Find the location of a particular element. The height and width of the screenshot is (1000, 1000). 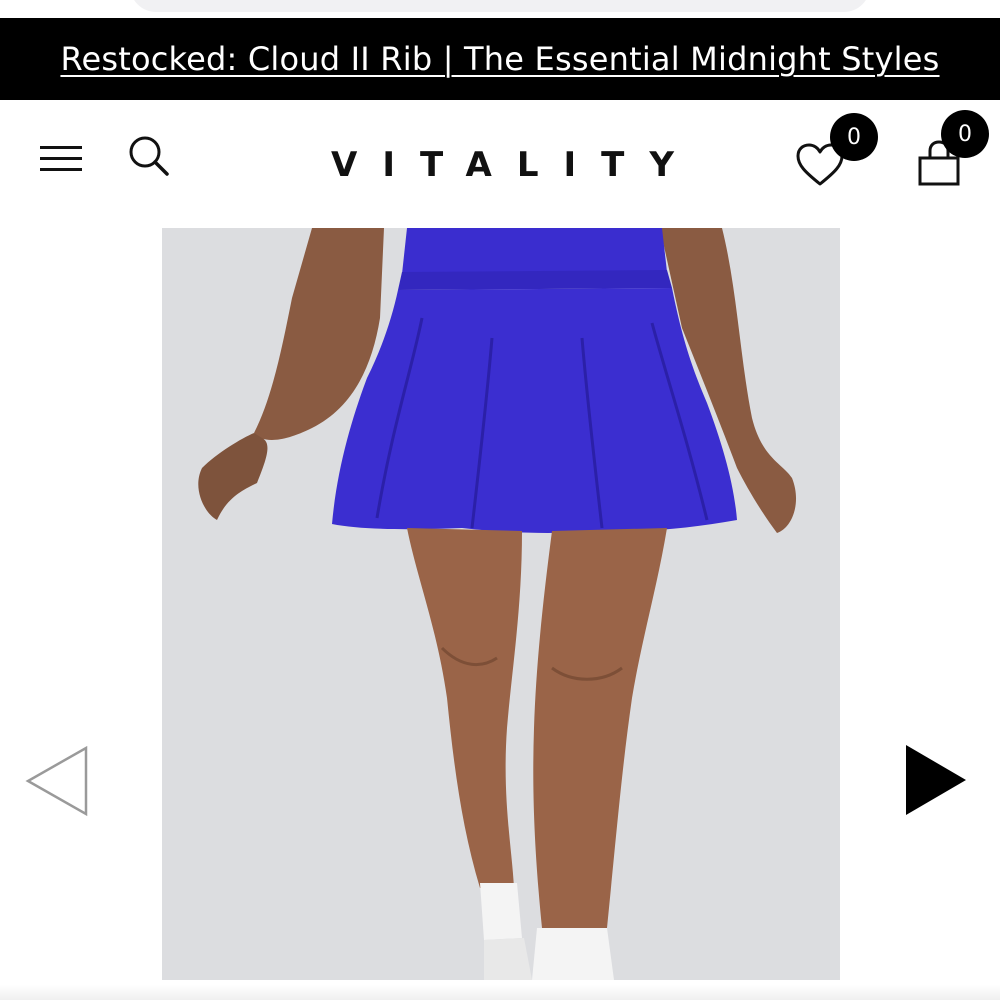

wishlist-count-badge: 0 is located at coordinates (854, 137).